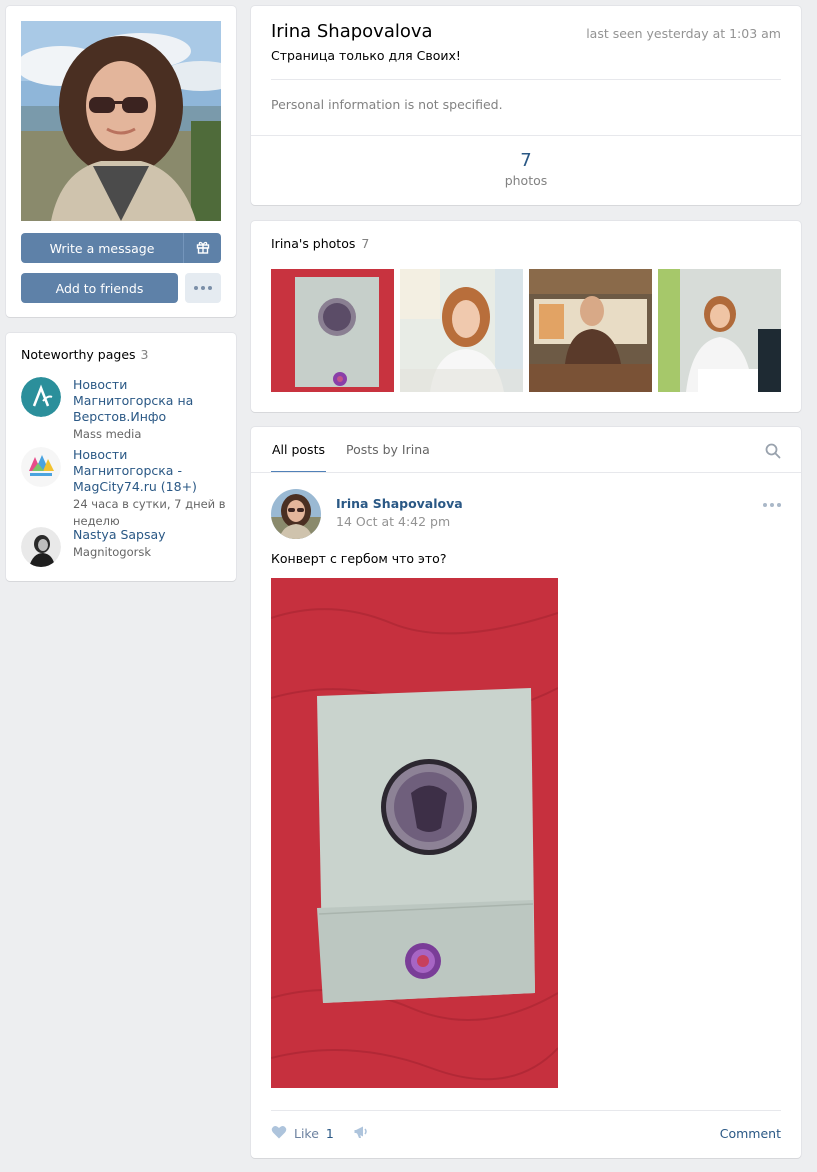  Describe the element at coordinates (526, 160) in the screenshot. I see `photos-counter-value: 7` at that location.